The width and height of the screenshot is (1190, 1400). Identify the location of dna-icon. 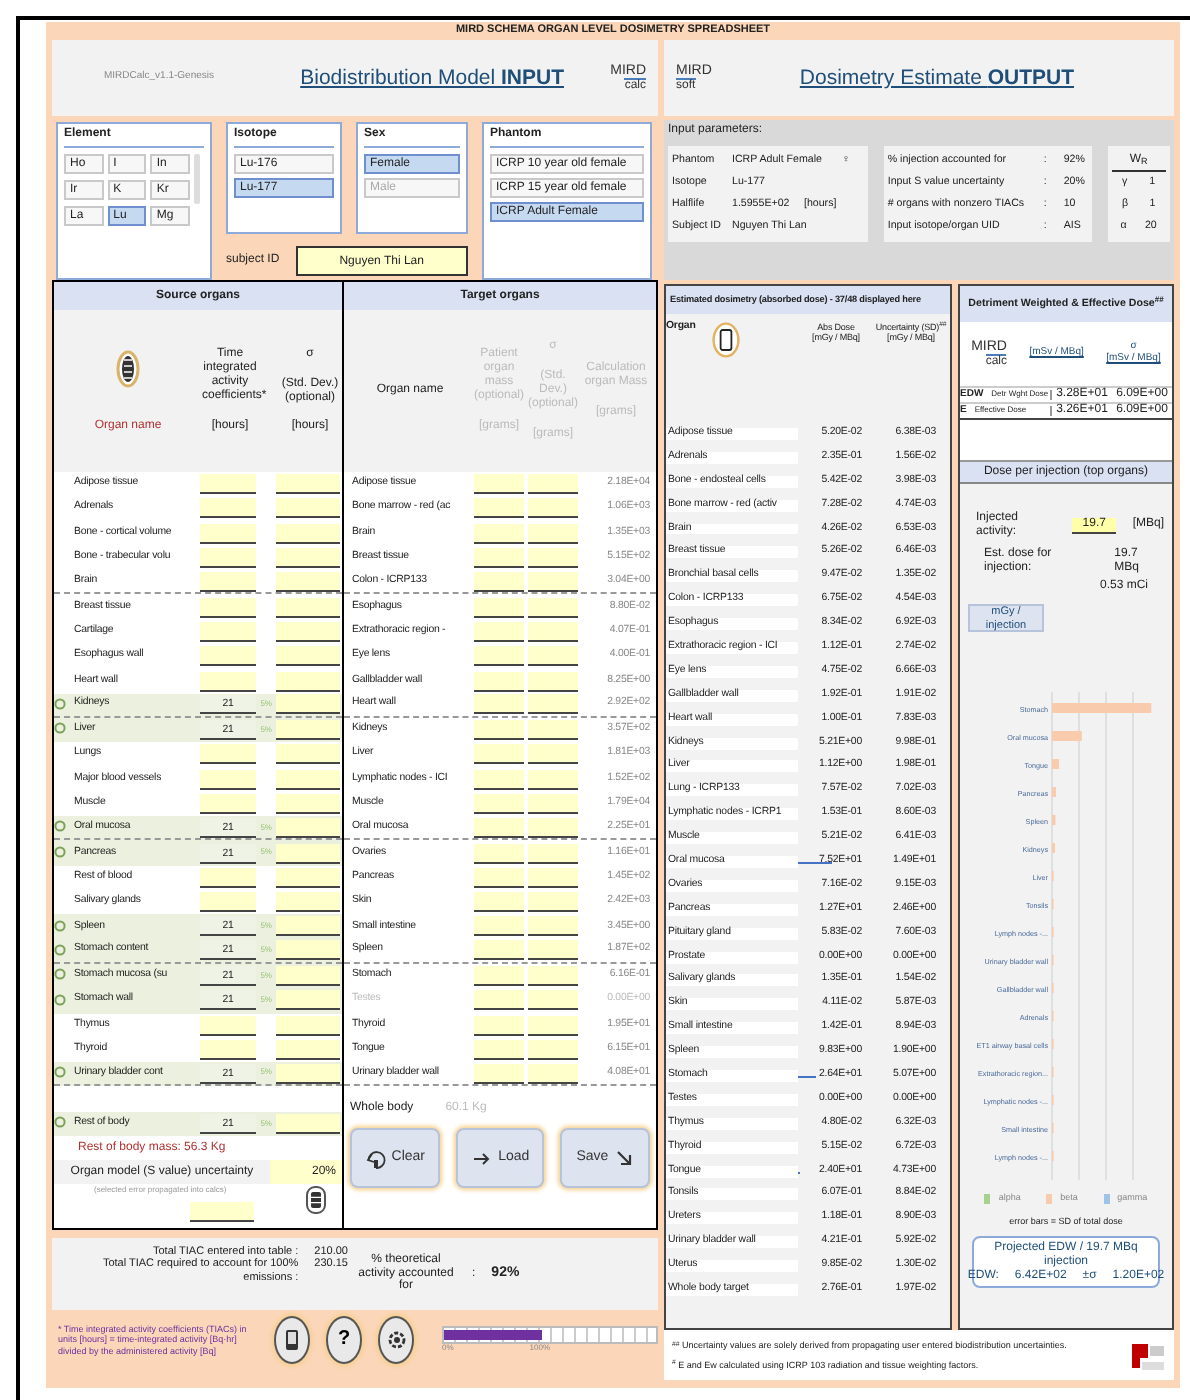
(128, 368).